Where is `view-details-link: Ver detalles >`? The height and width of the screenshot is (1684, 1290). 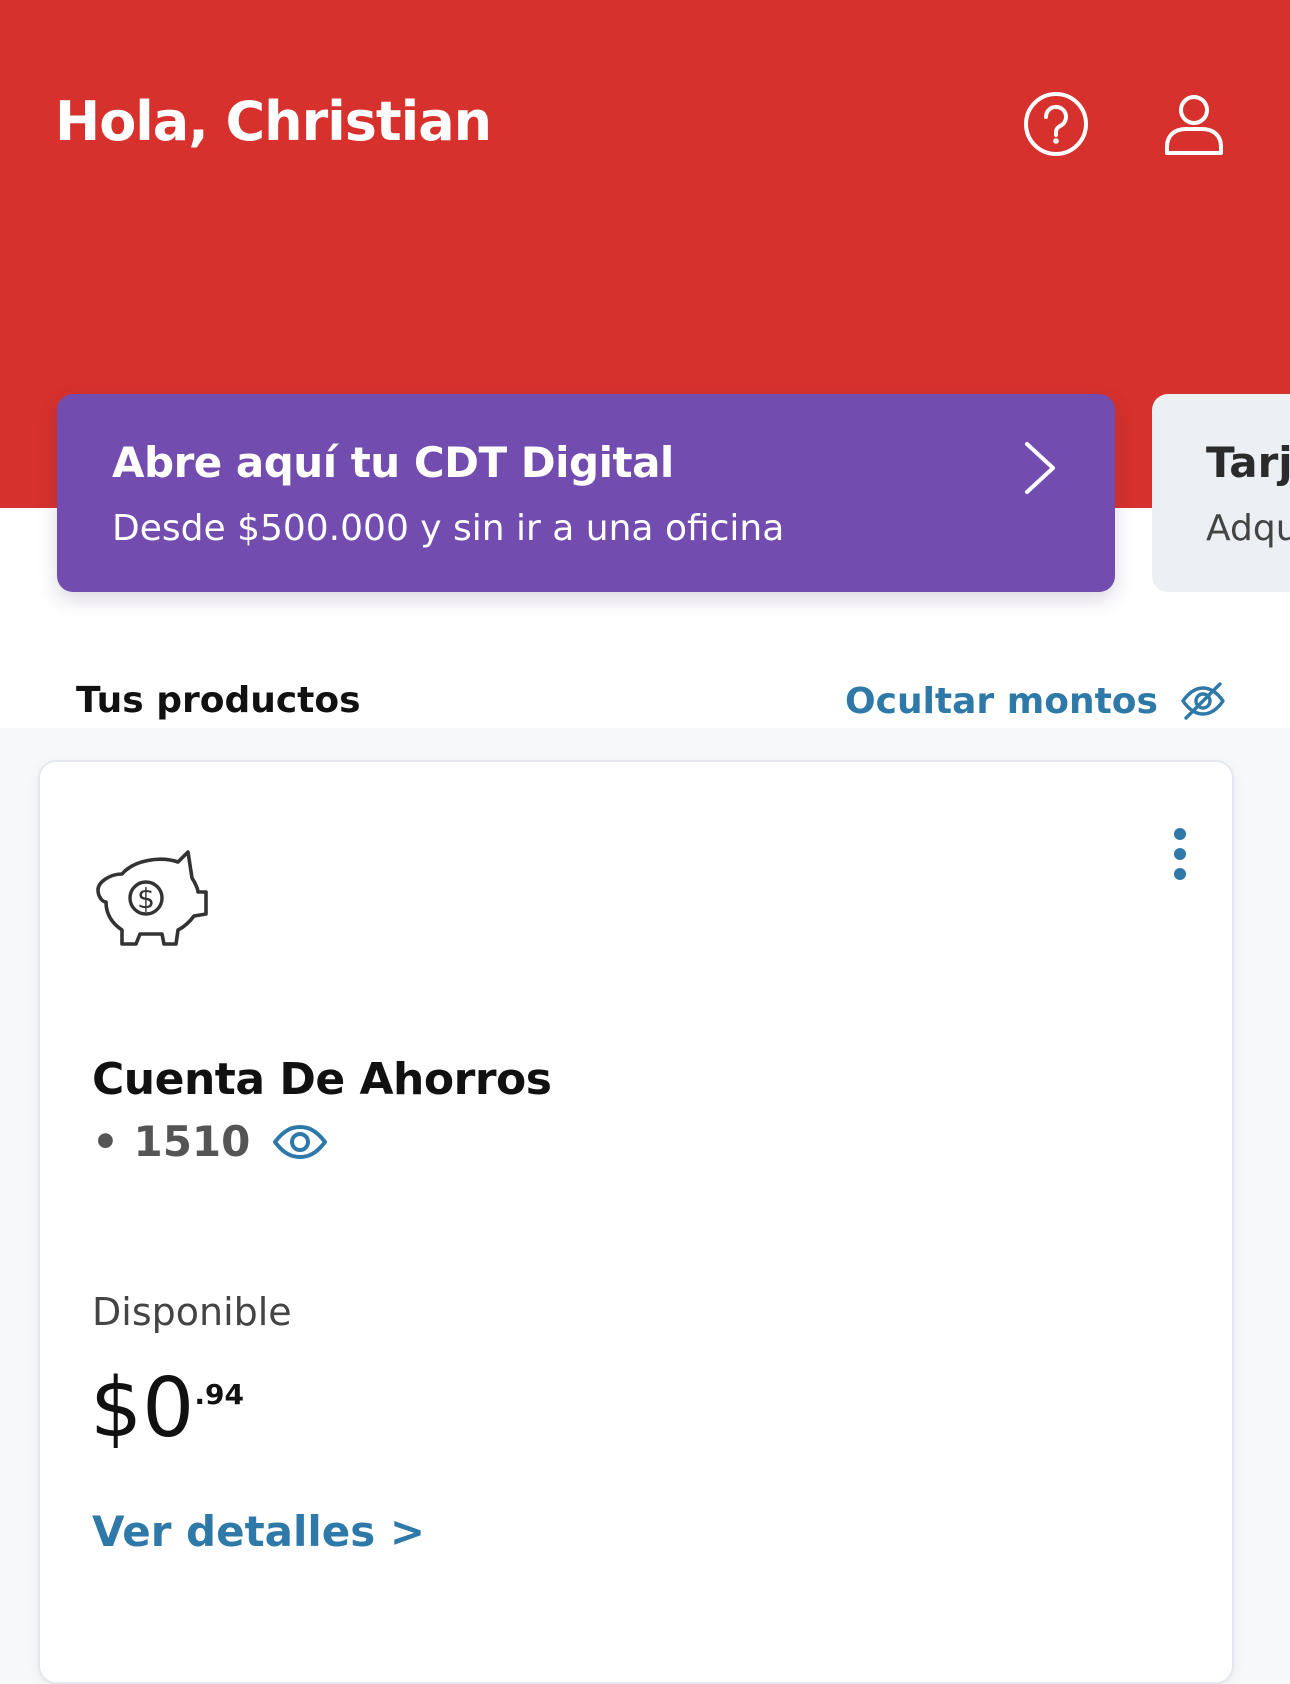
view-details-link: Ver detalles > is located at coordinates (258, 1531).